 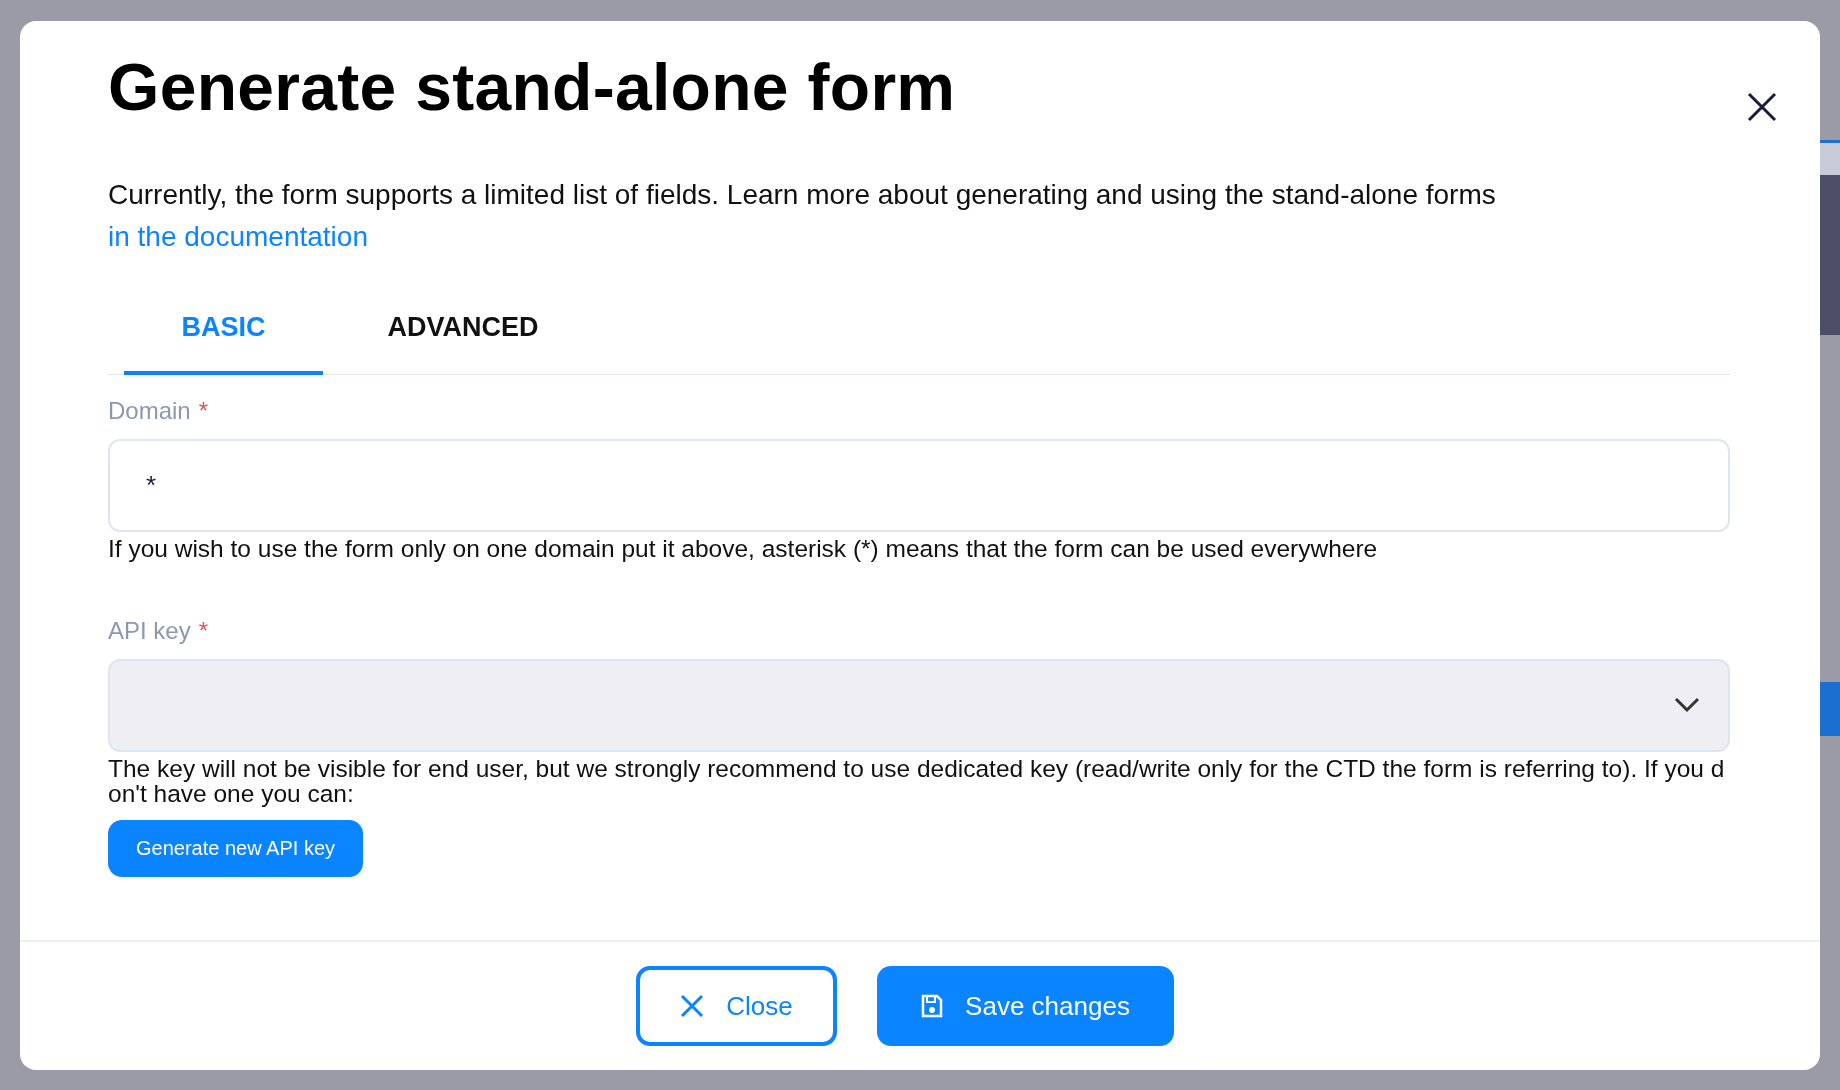 What do you see at coordinates (149, 410) in the screenshot?
I see `field-label: Domain` at bounding box center [149, 410].